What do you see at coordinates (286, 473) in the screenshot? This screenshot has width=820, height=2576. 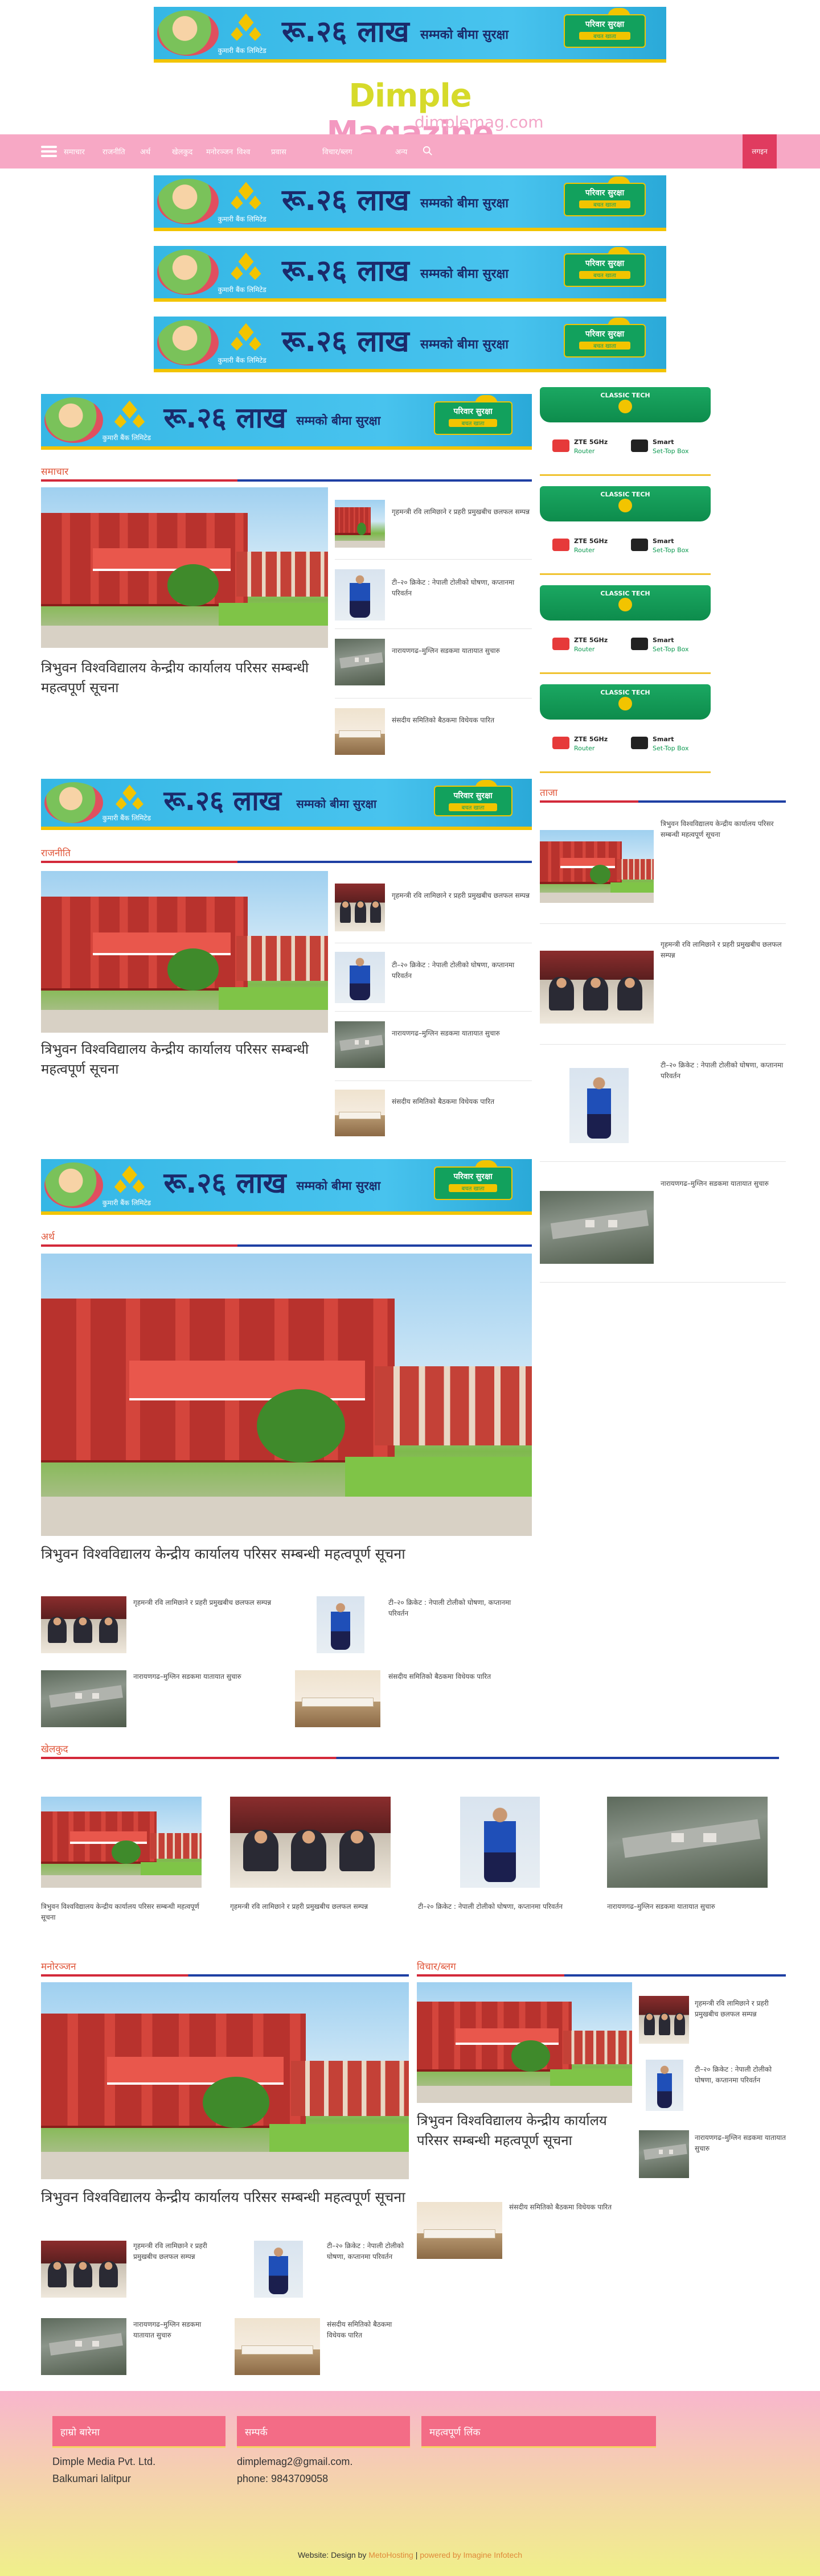 I see `section-heading-news: समाचार` at bounding box center [286, 473].